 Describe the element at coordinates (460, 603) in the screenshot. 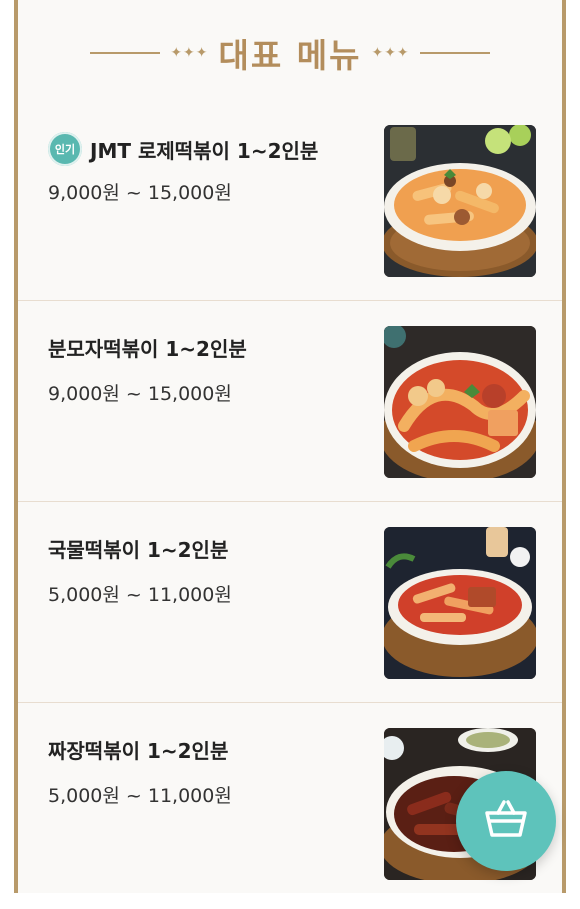

I see `soup-tteokbokki-photo` at that location.